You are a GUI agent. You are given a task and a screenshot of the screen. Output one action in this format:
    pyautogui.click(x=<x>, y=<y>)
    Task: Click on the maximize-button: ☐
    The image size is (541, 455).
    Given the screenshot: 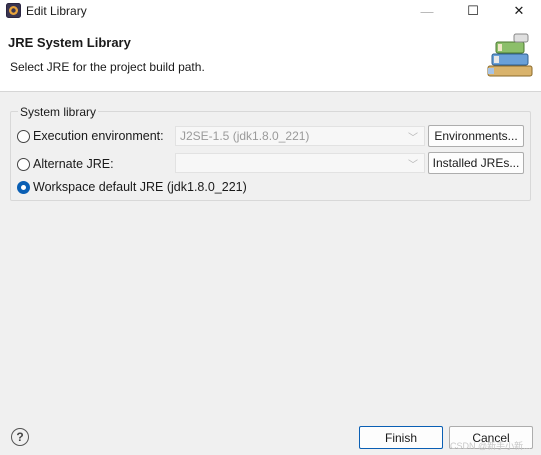 What is the action you would take?
    pyautogui.click(x=473, y=11)
    